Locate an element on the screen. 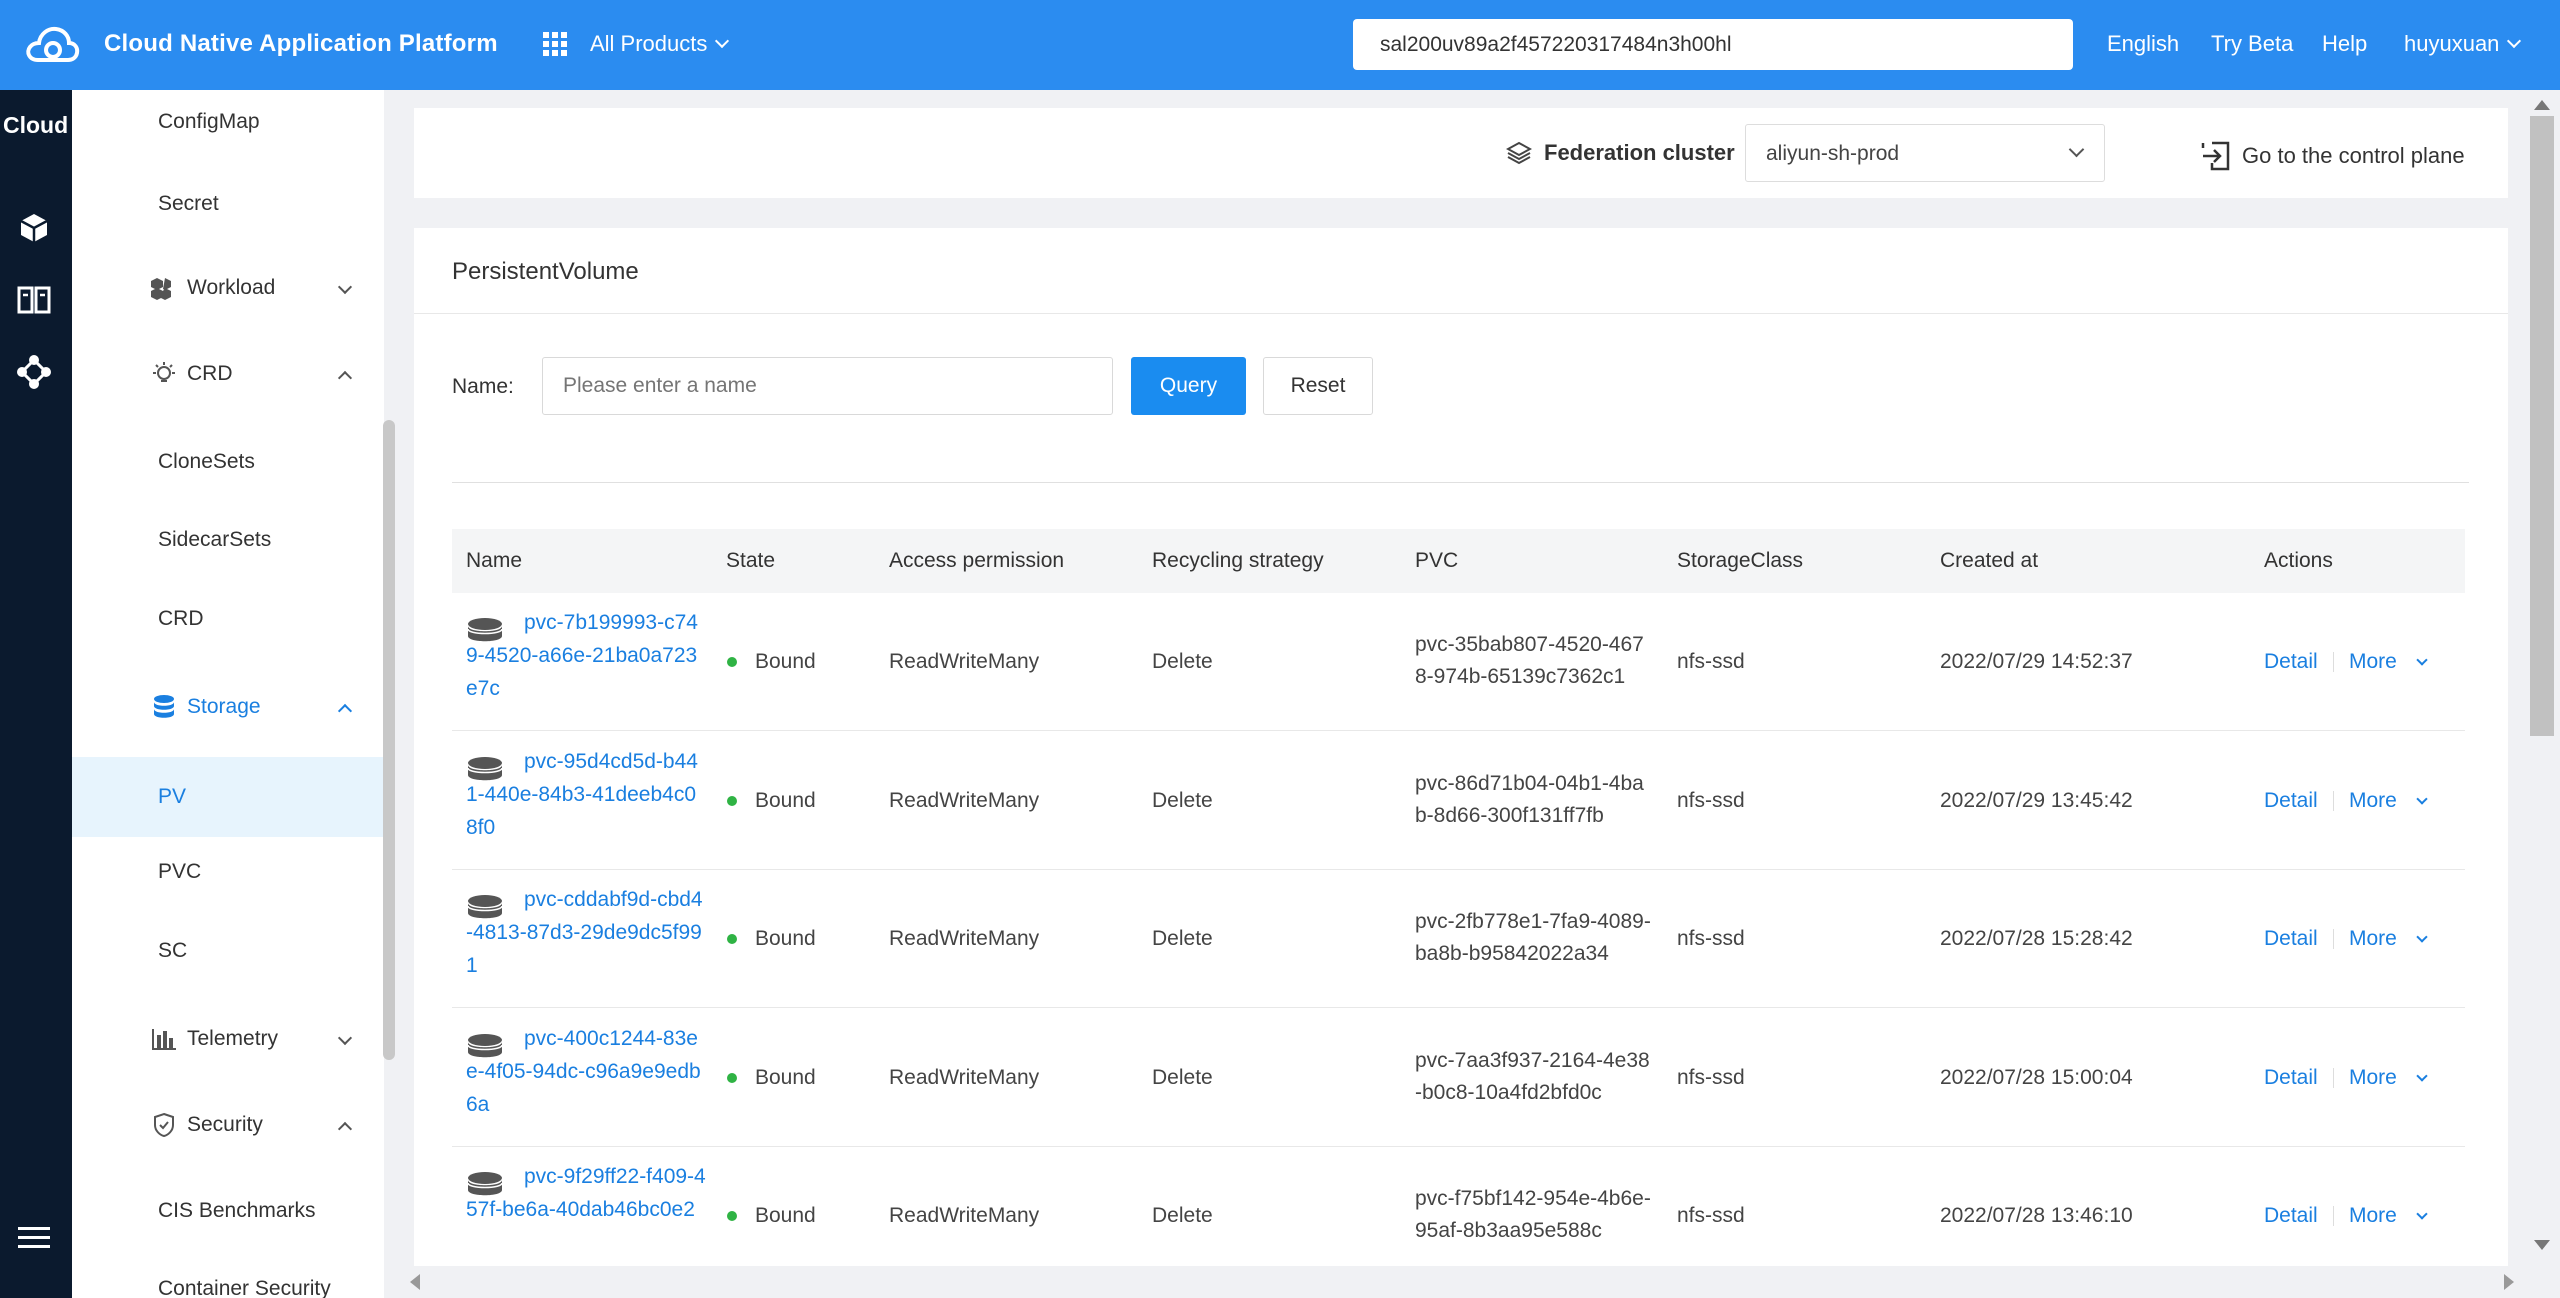 The image size is (2560, 1298). try-beta-link: Try Beta is located at coordinates (2252, 44).